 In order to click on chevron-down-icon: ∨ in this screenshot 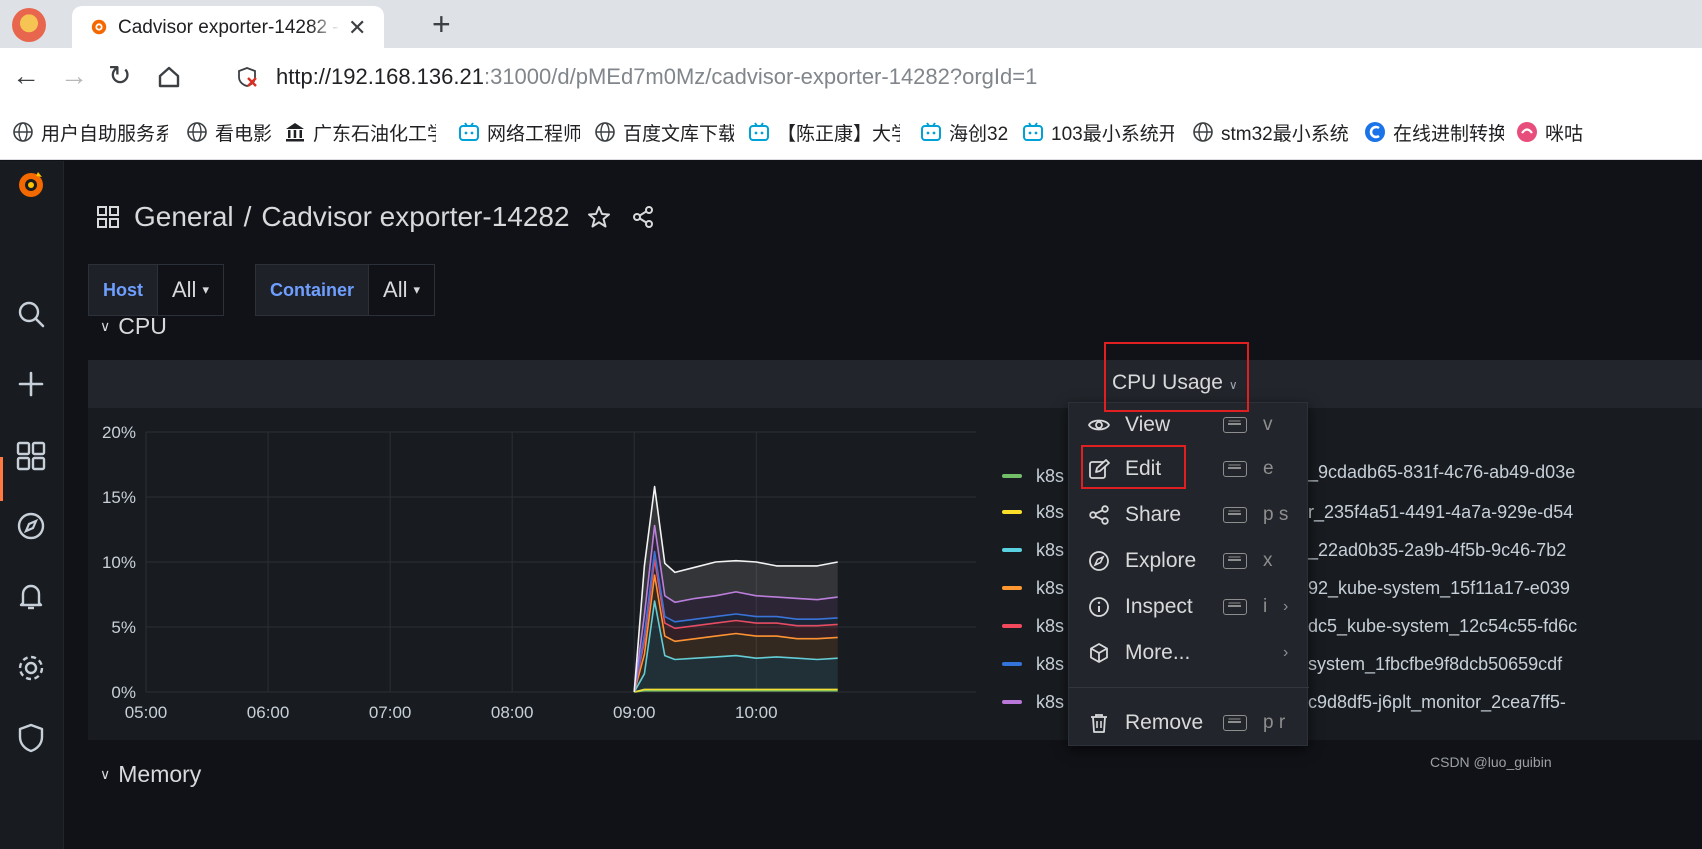, I will do `click(105, 774)`.